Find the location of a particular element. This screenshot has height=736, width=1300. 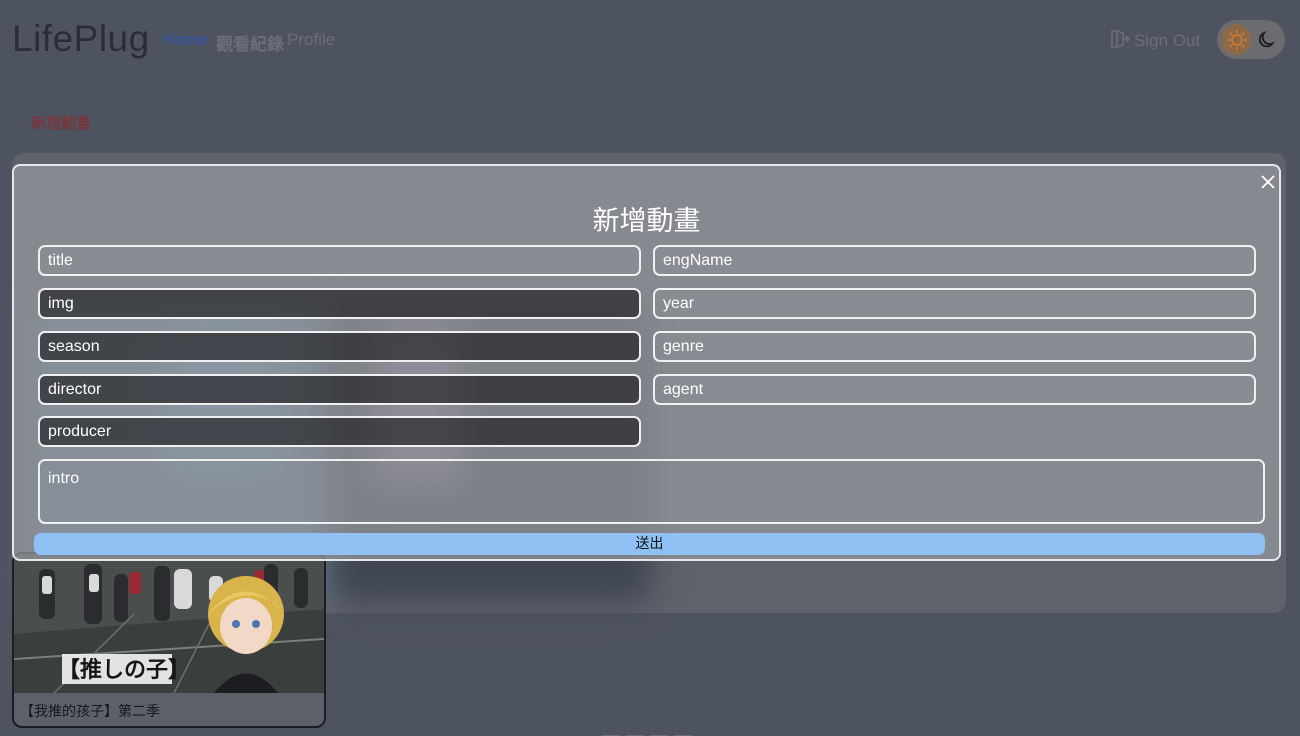

anime-card-title: 【我推的孩子】第二季 is located at coordinates (90, 712).